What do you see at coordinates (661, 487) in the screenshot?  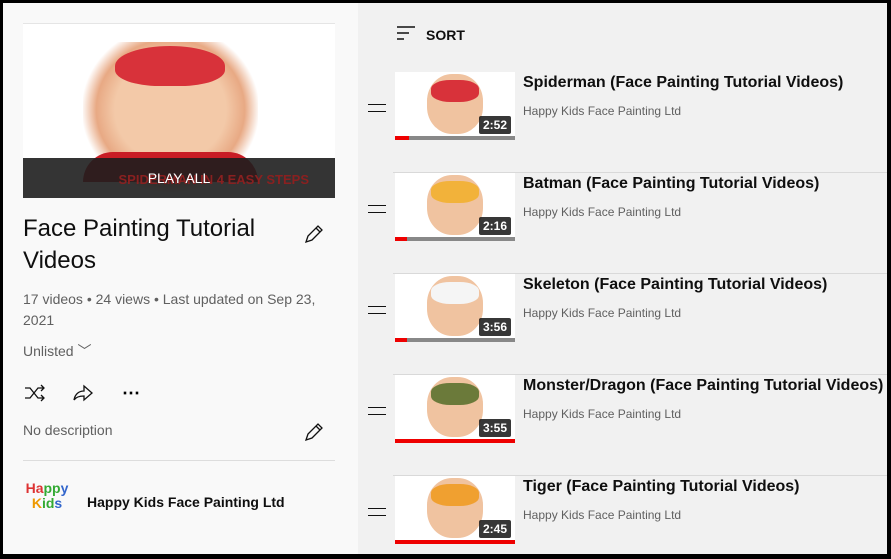 I see `video-title: Tiger (Face Painting Tutorial Videos)` at bounding box center [661, 487].